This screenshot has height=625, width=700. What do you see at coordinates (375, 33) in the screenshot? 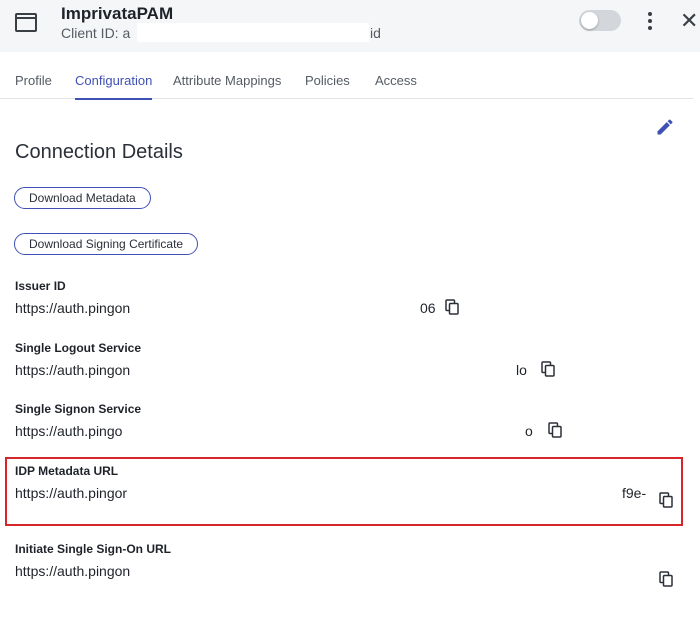
I see `client-id-suffix: id` at bounding box center [375, 33].